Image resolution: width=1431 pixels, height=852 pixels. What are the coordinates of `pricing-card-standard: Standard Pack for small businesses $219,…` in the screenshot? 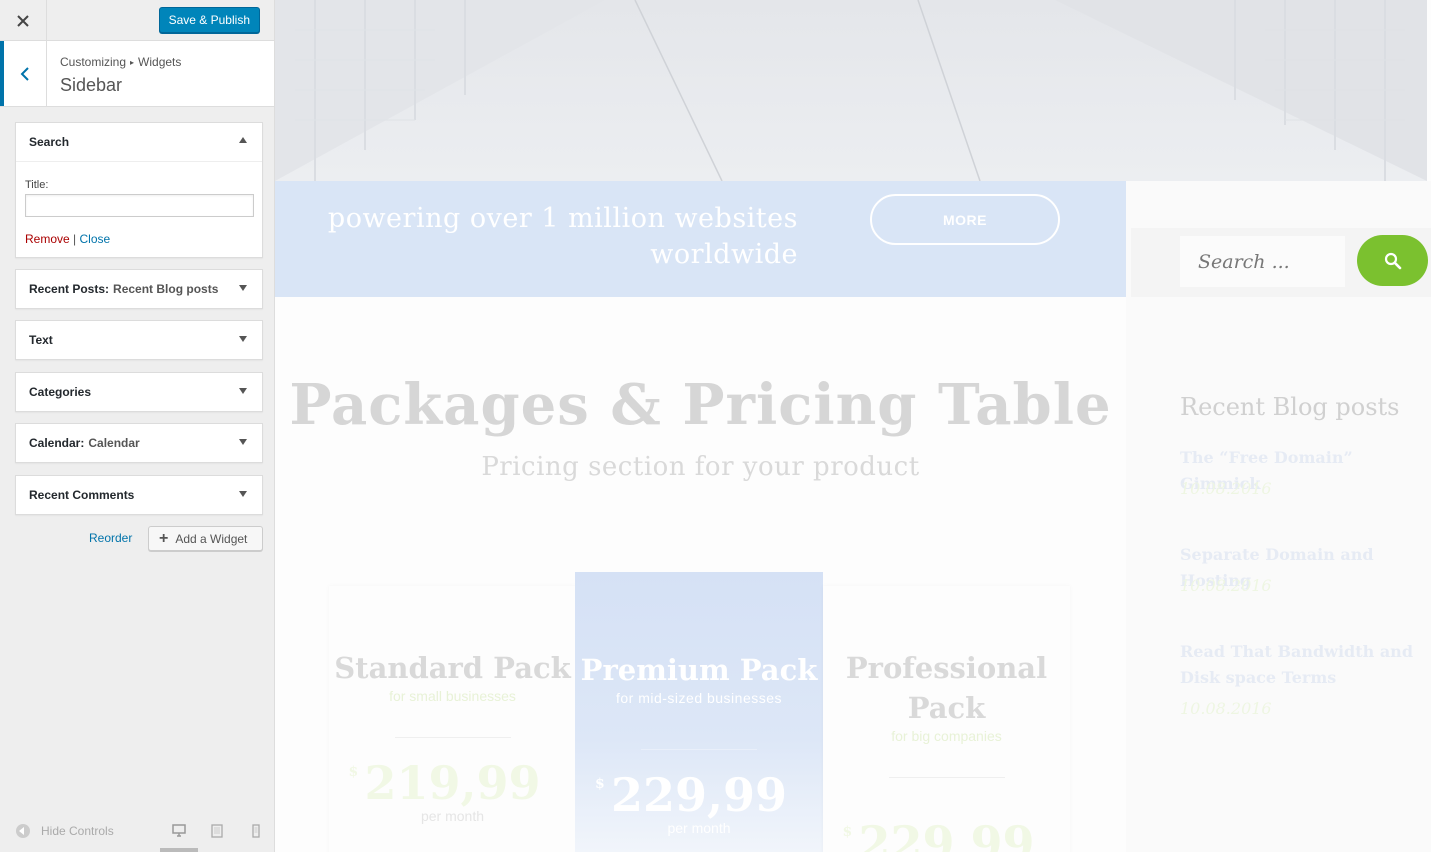 It's located at (452, 719).